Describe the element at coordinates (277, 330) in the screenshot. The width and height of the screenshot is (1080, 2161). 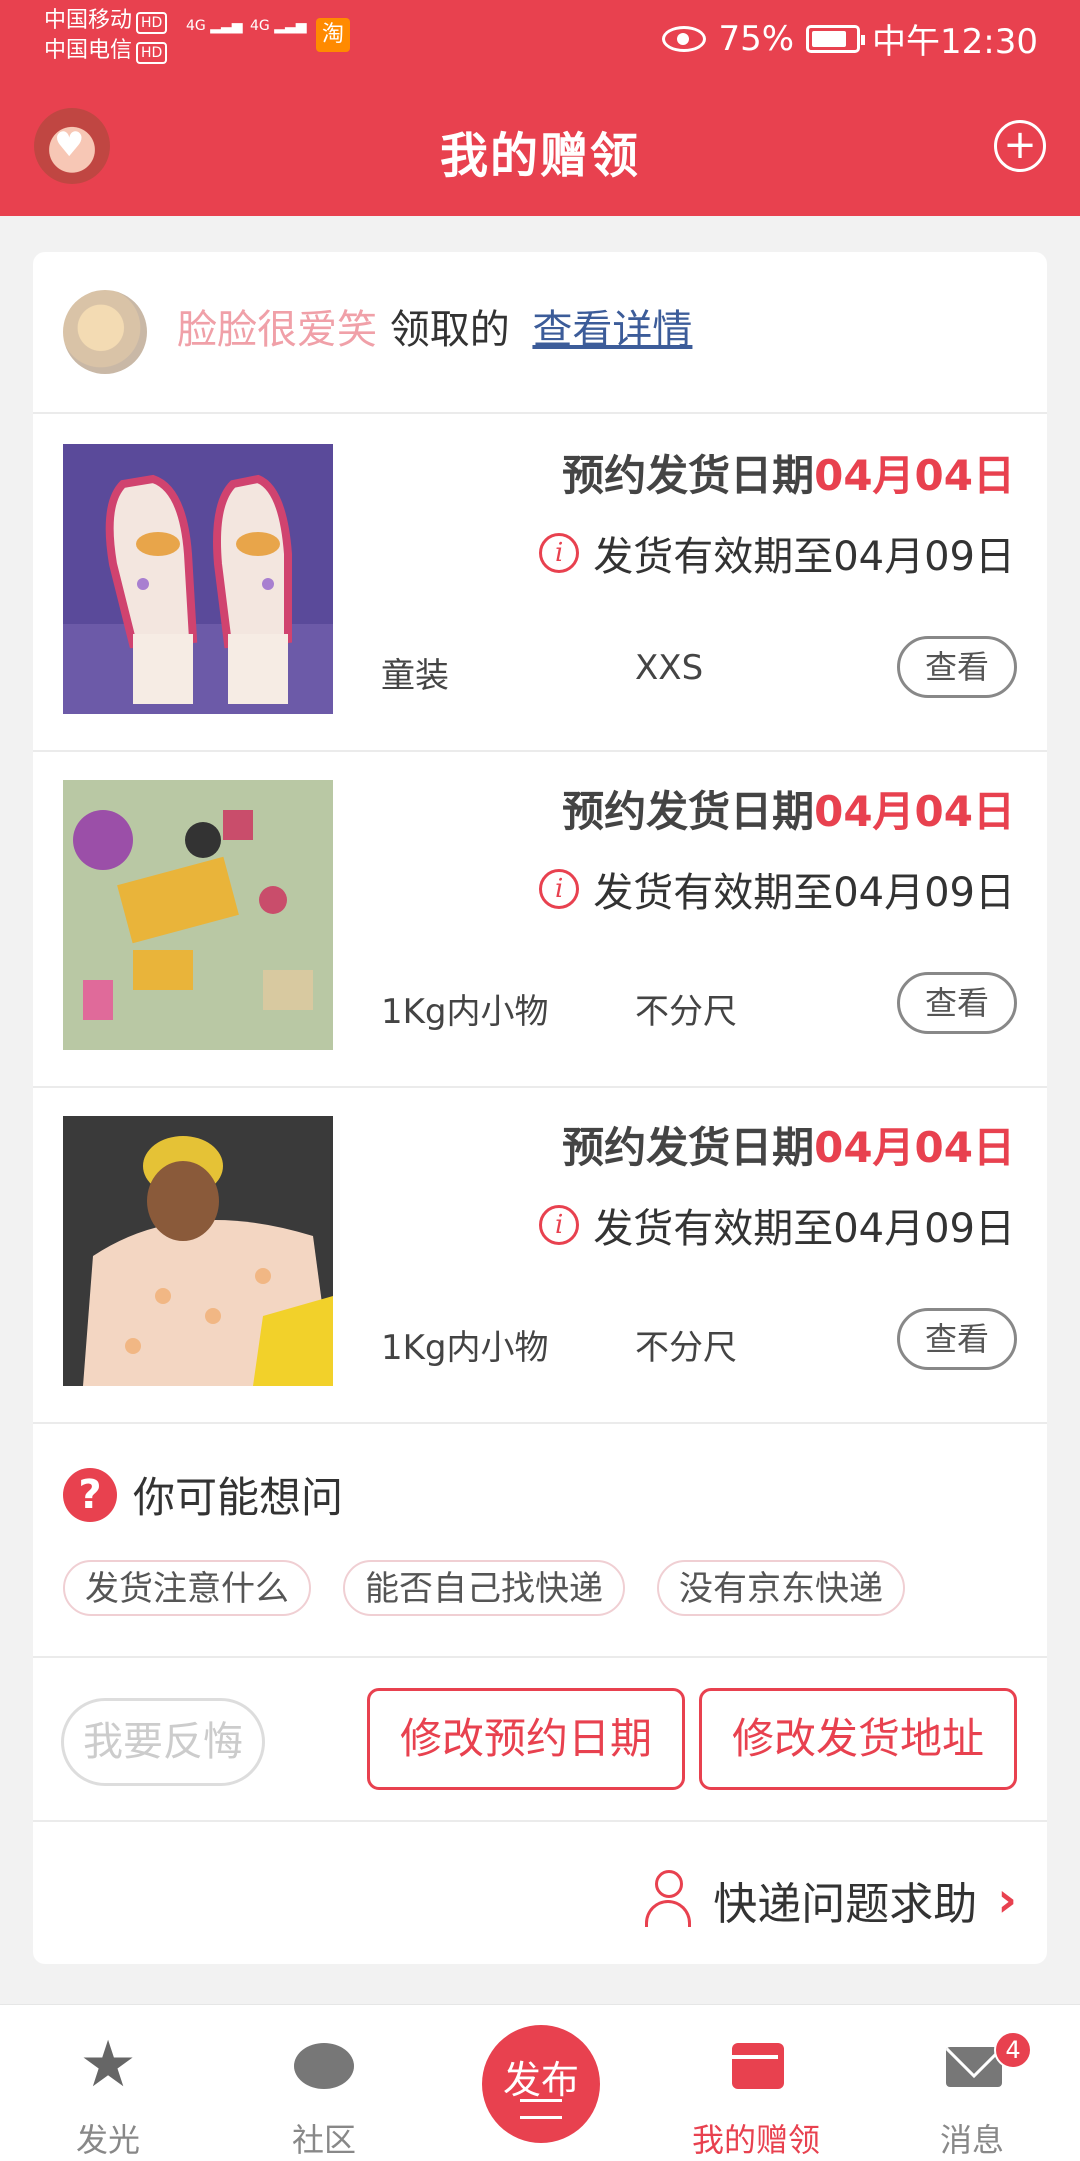
I see `claimer-name: 脸脸很爱笑` at that location.